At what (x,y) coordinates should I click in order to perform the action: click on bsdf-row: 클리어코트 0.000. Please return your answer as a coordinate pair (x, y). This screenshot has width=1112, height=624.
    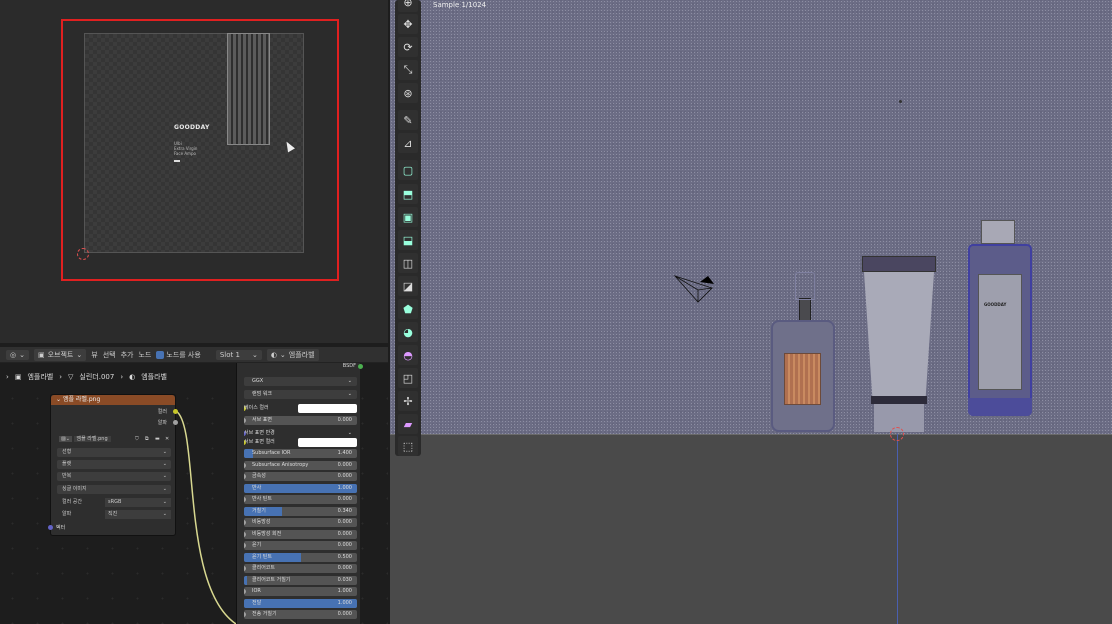
    Looking at the image, I should click on (300, 568).